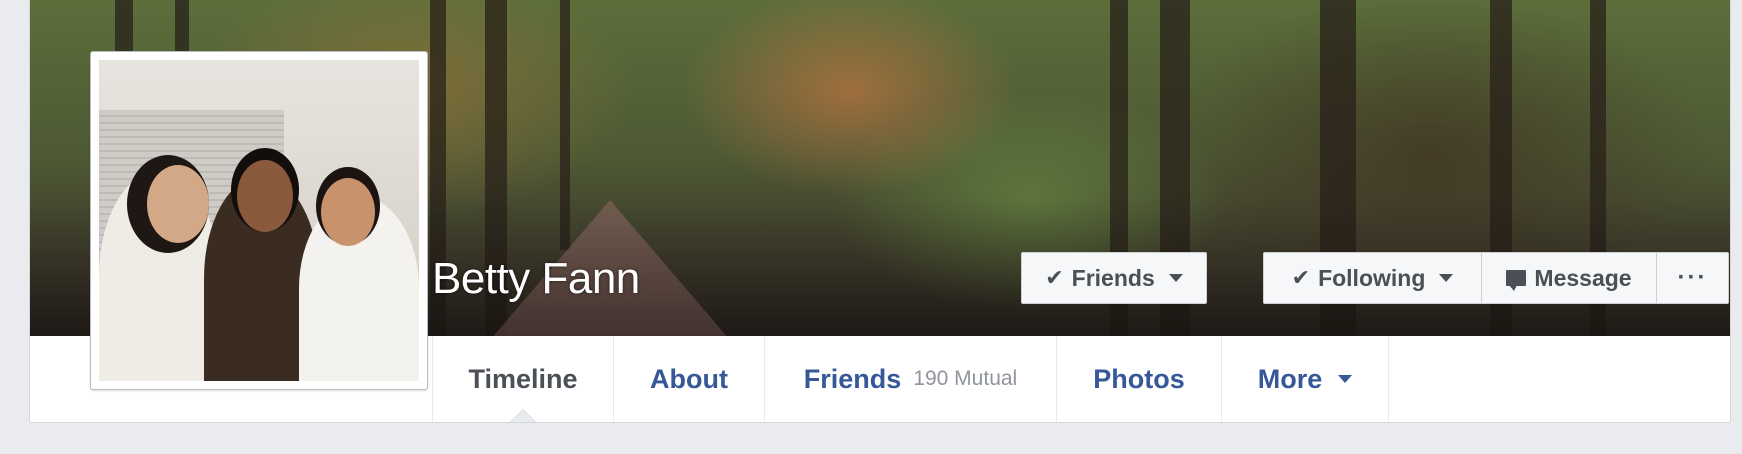  I want to click on friends-button: ✔ Friends, so click(1114, 278).